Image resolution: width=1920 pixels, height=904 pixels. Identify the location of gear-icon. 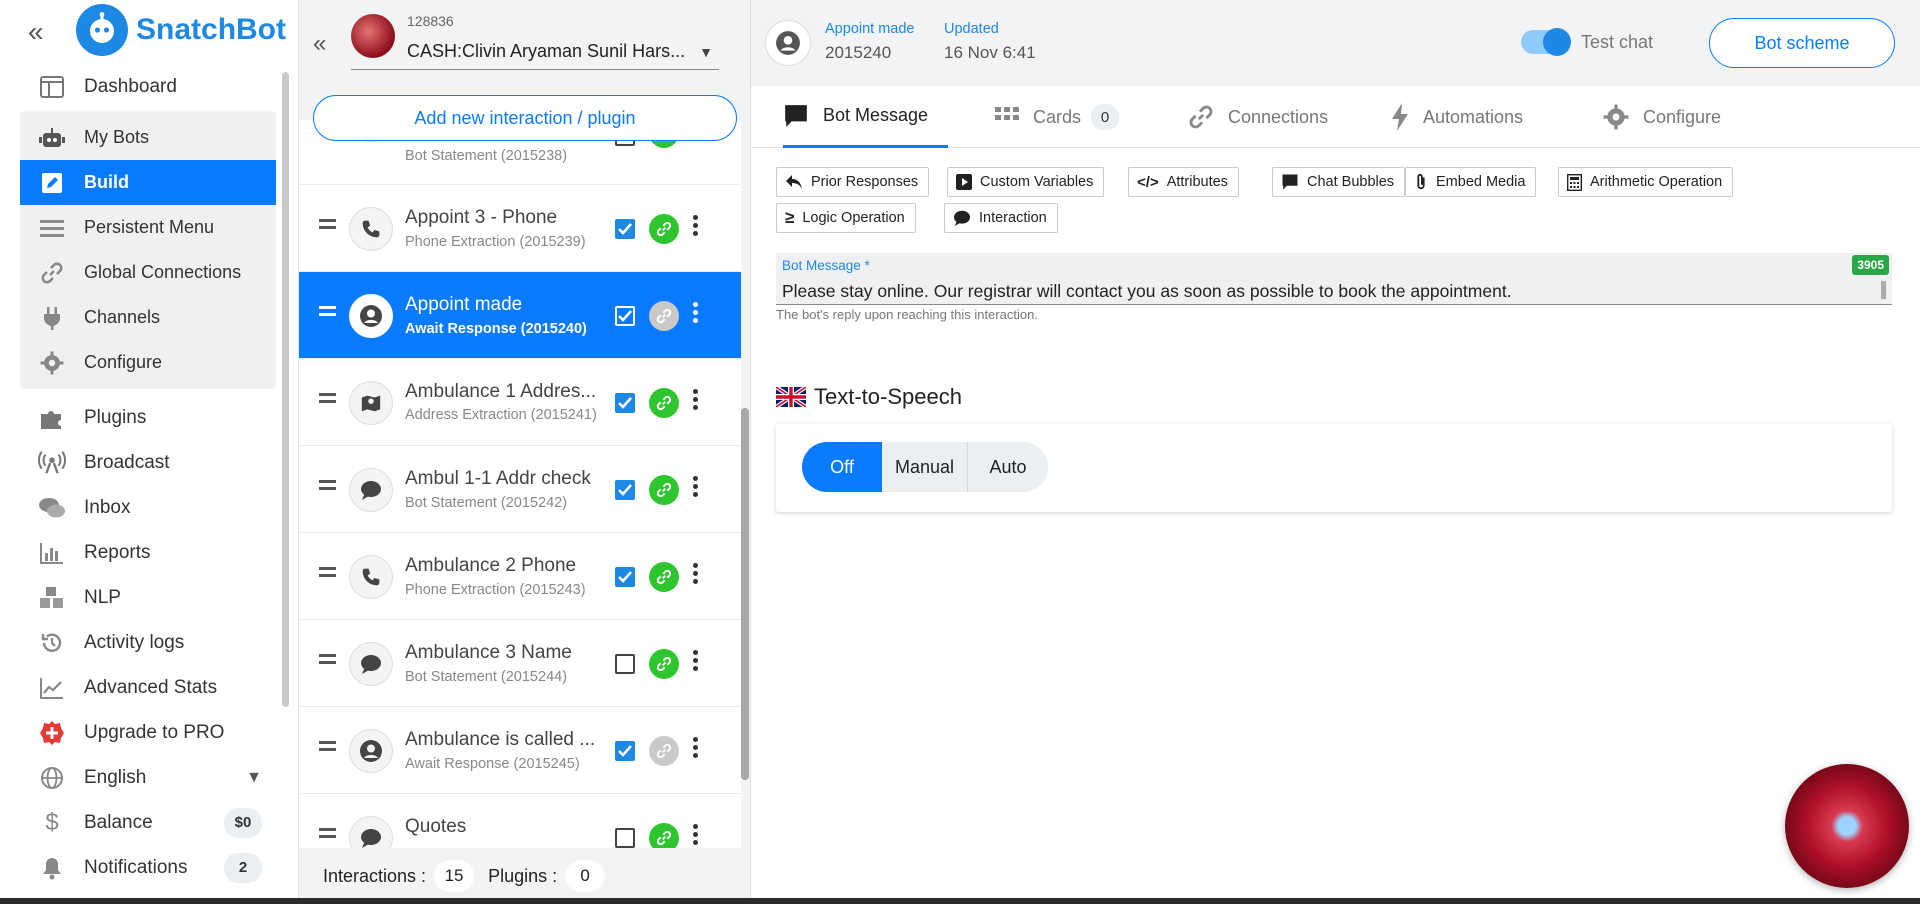
(1616, 117).